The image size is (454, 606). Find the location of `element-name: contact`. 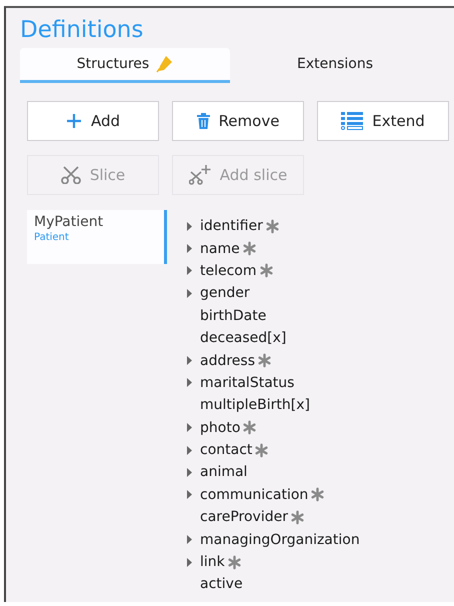

element-name: contact is located at coordinates (226, 450).